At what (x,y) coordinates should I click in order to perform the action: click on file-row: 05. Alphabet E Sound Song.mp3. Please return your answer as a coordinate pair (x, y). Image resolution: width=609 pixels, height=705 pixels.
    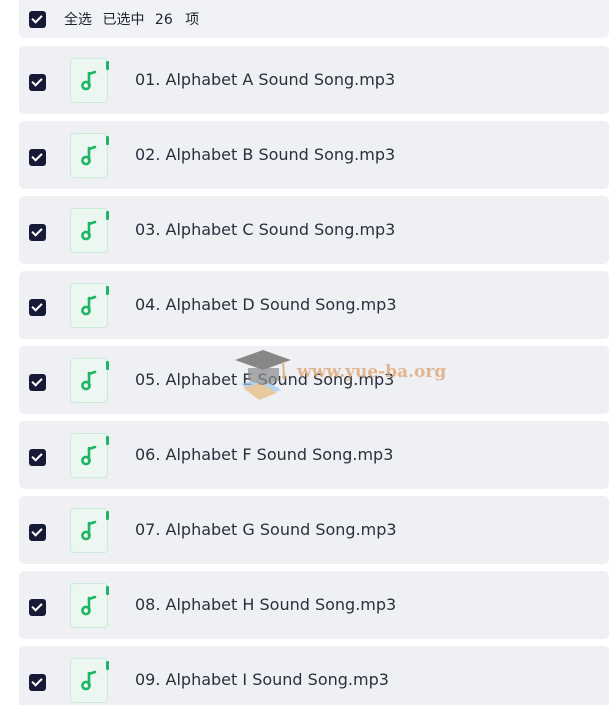
    Looking at the image, I should click on (314, 380).